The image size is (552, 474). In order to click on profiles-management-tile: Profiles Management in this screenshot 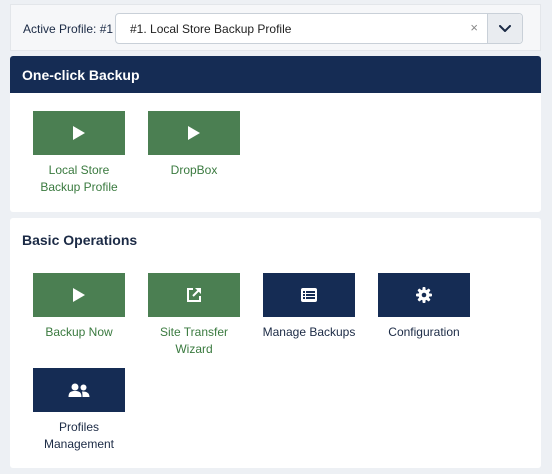, I will do `click(79, 410)`.